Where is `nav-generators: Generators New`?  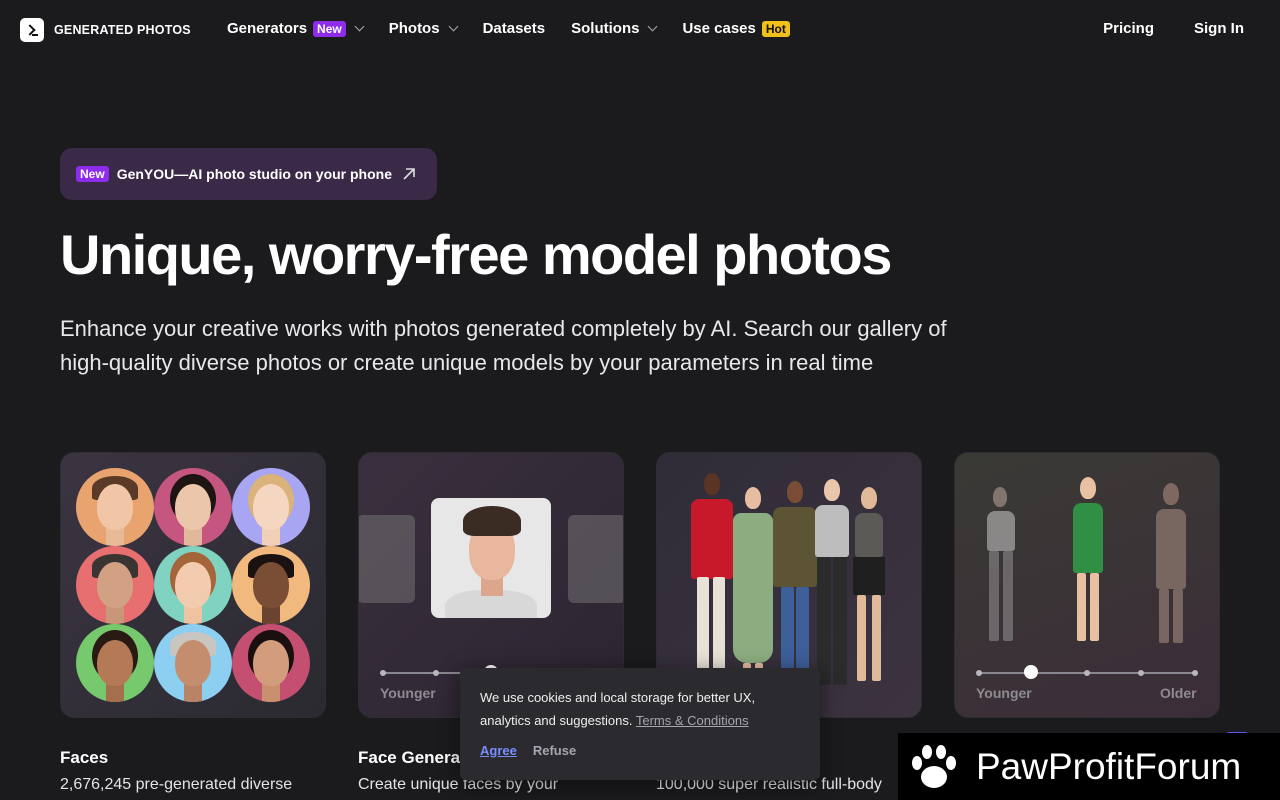 nav-generators: Generators New is located at coordinates (296, 28).